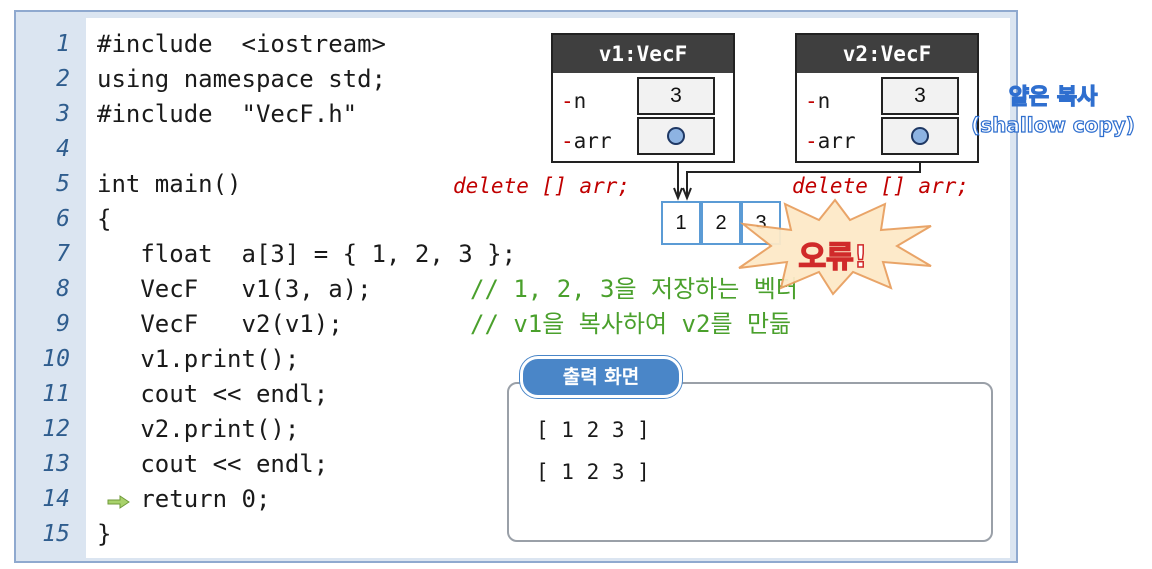 The height and width of the screenshot is (569, 1152). What do you see at coordinates (542, 186) in the screenshot?
I see `delete-label-v1: delete [] arr;` at bounding box center [542, 186].